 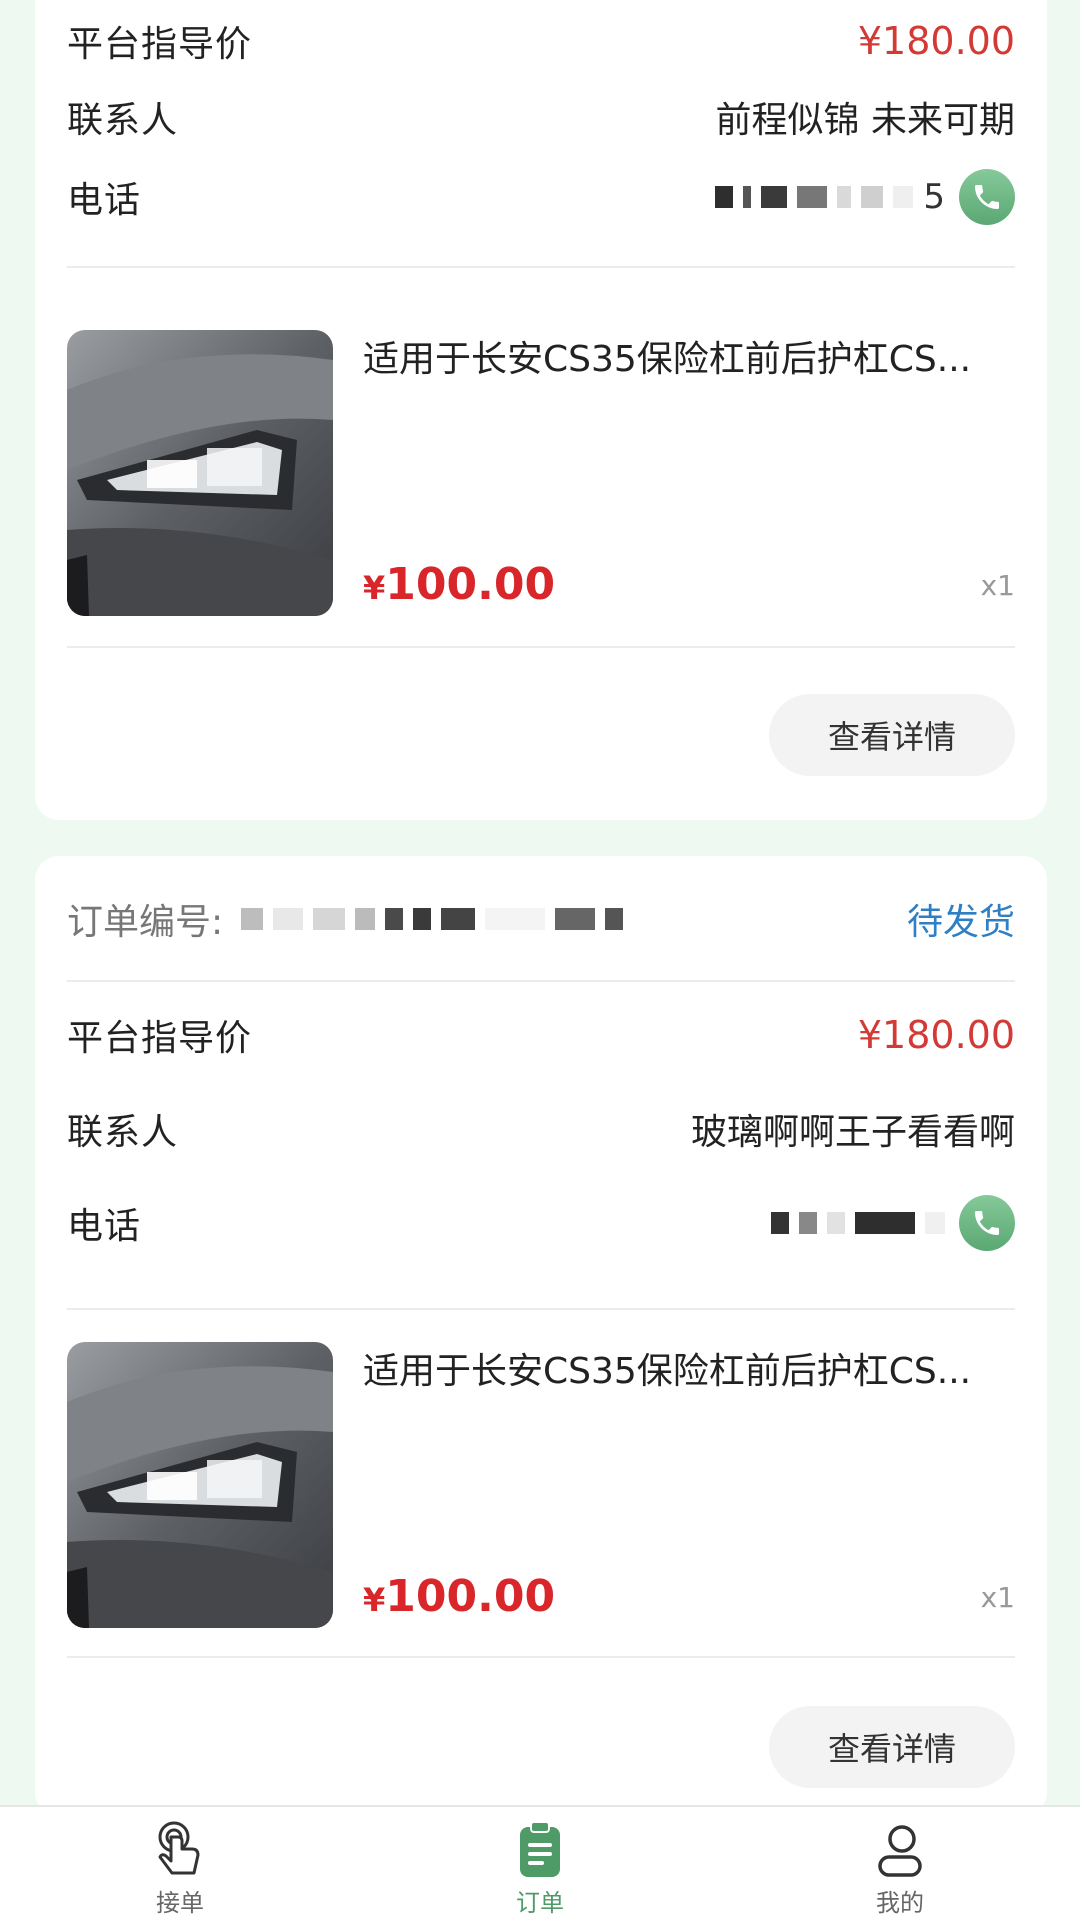 I want to click on tab-accept-orders: 接单, so click(x=180, y=1863).